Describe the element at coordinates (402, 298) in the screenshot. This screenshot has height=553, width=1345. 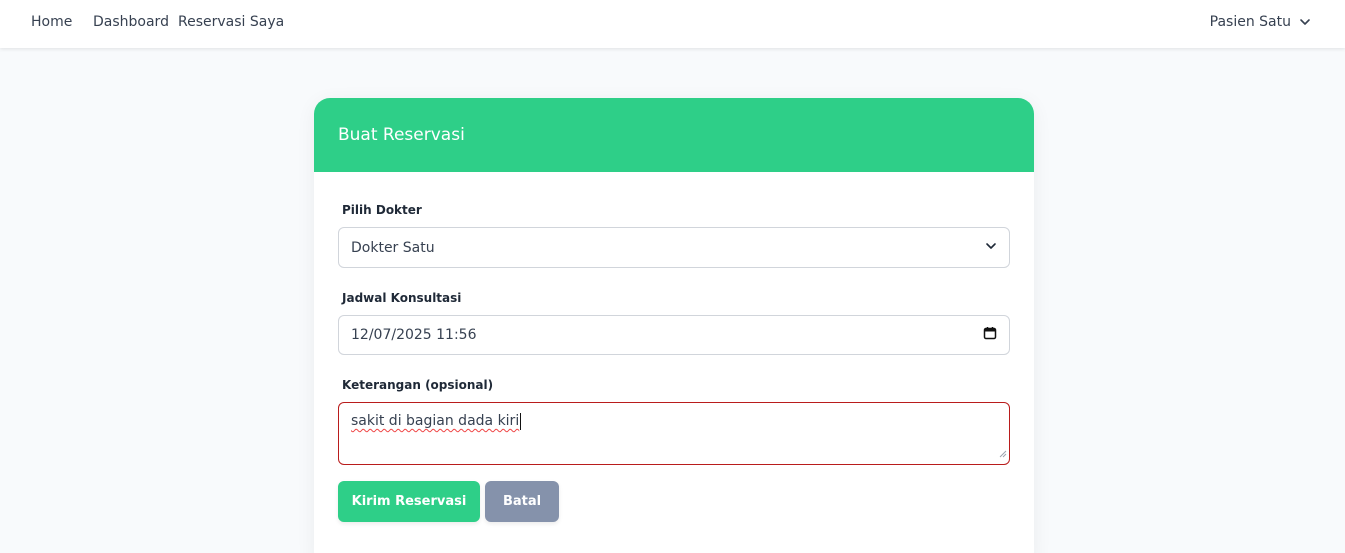
I see `schedule-label: Jadwal Konsultasi` at that location.